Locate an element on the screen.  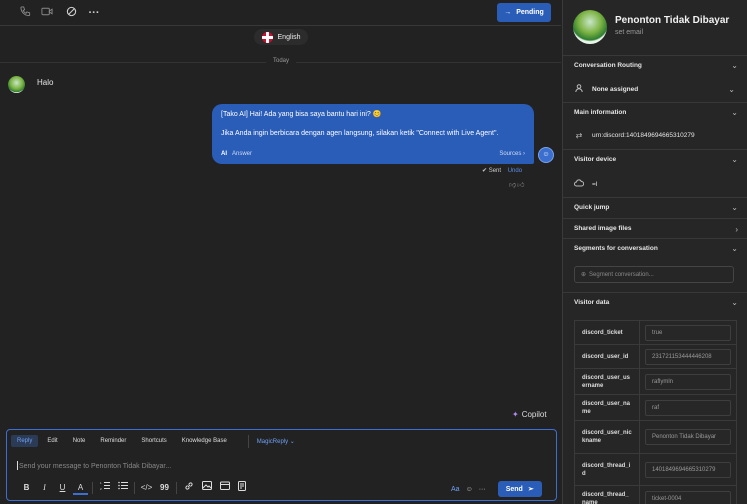
magic-reply-dropdown: MagicReply ⌄ is located at coordinates (274, 441).